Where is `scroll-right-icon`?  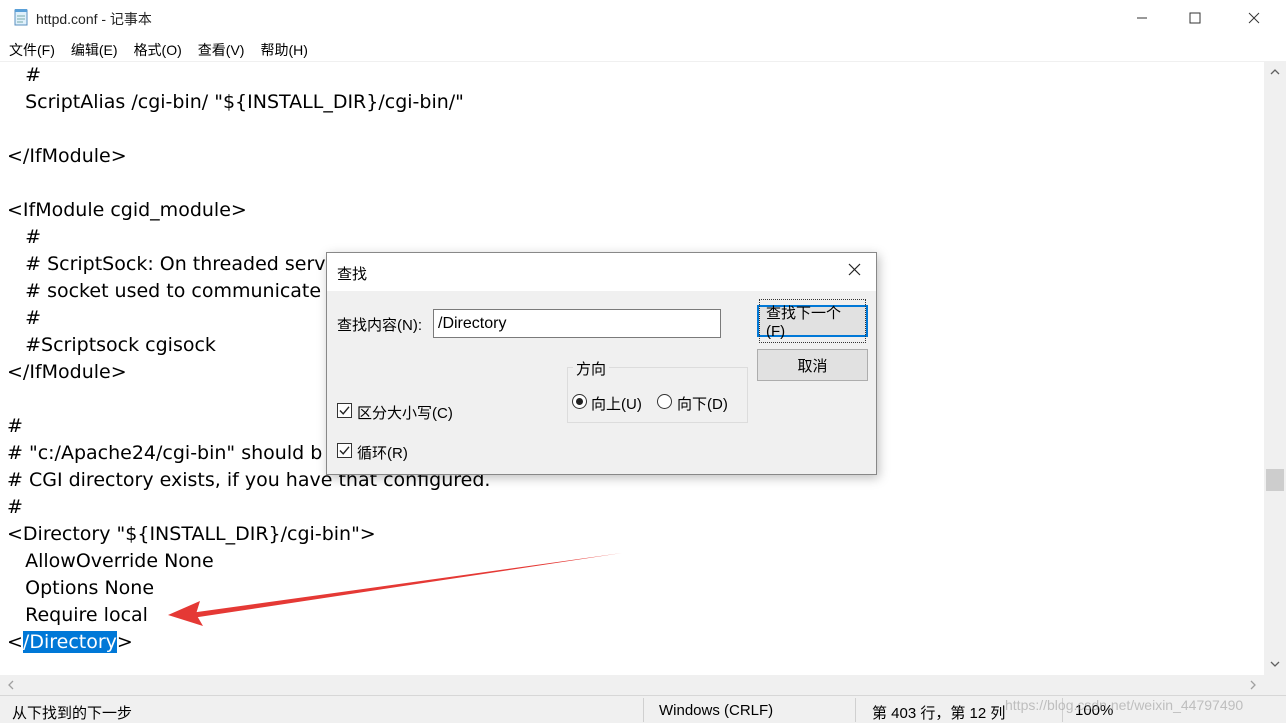 scroll-right-icon is located at coordinates (1253, 685).